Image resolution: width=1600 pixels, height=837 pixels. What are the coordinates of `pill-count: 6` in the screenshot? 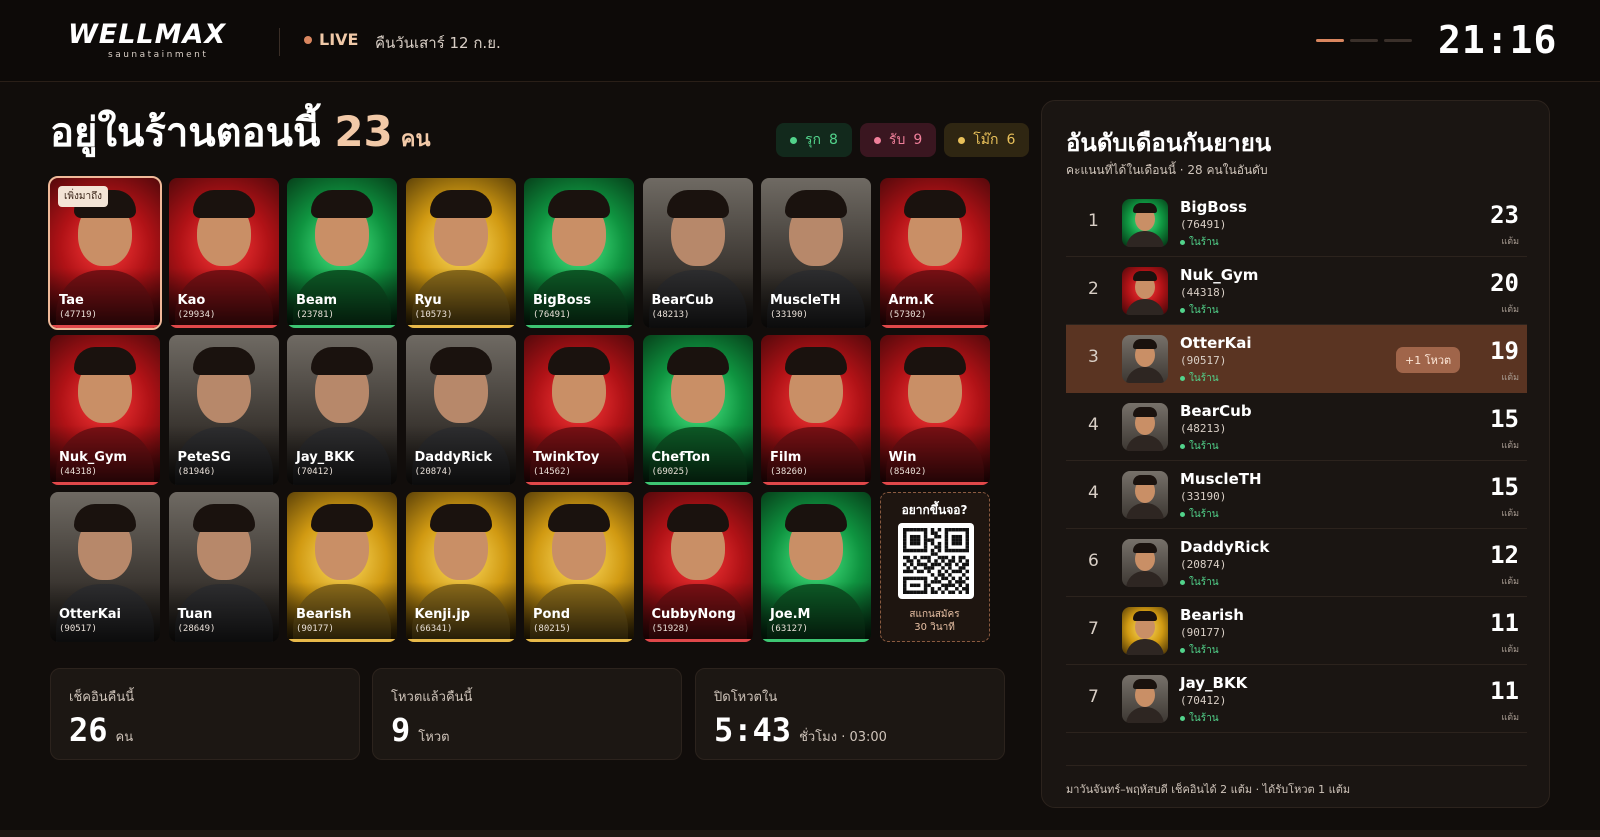 It's located at (1011, 140).